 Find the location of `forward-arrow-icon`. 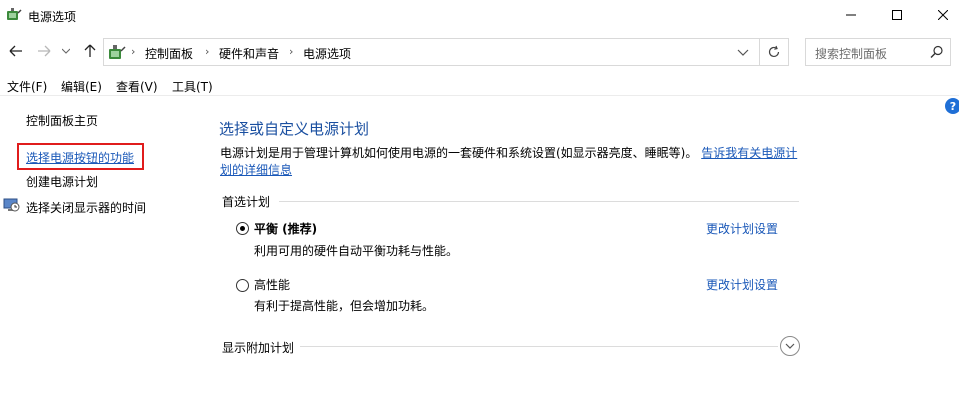

forward-arrow-icon is located at coordinates (44, 51).